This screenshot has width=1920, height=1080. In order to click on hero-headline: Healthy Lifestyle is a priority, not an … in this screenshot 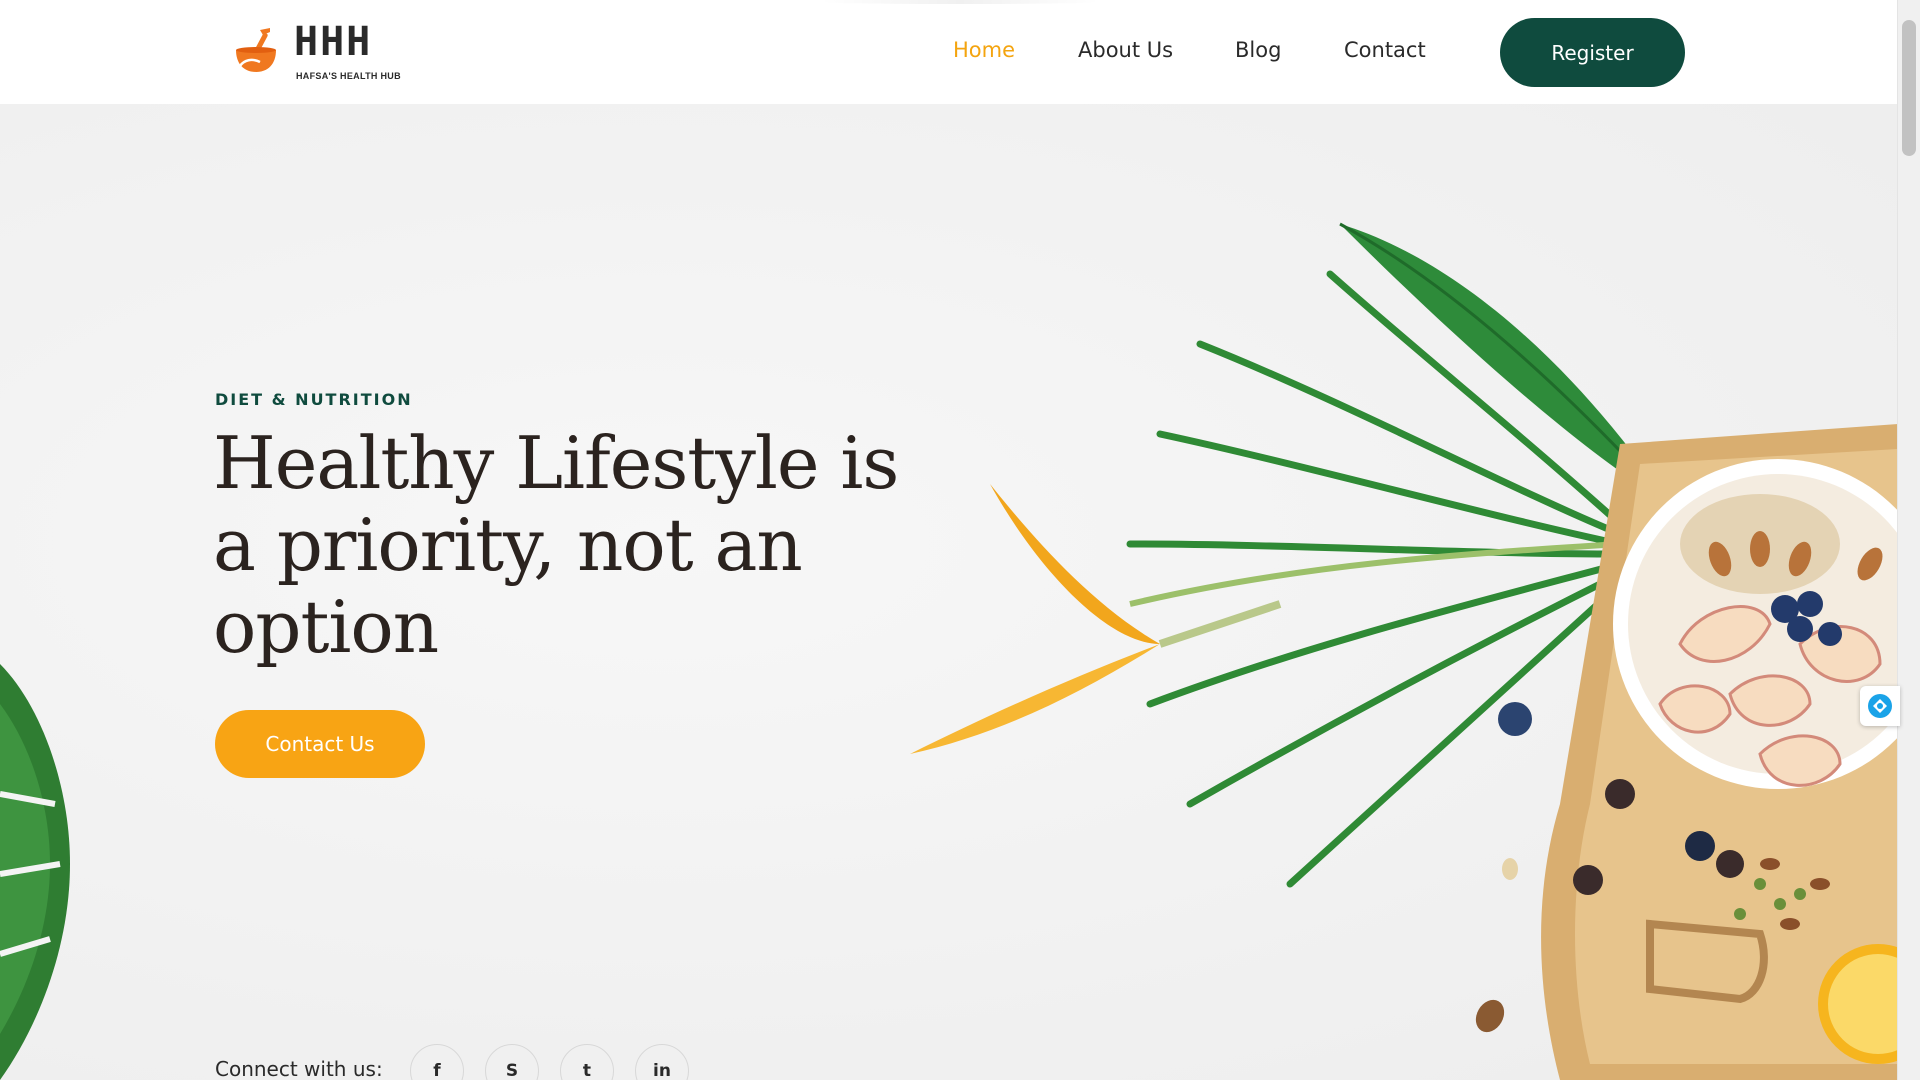, I will do `click(593, 545)`.